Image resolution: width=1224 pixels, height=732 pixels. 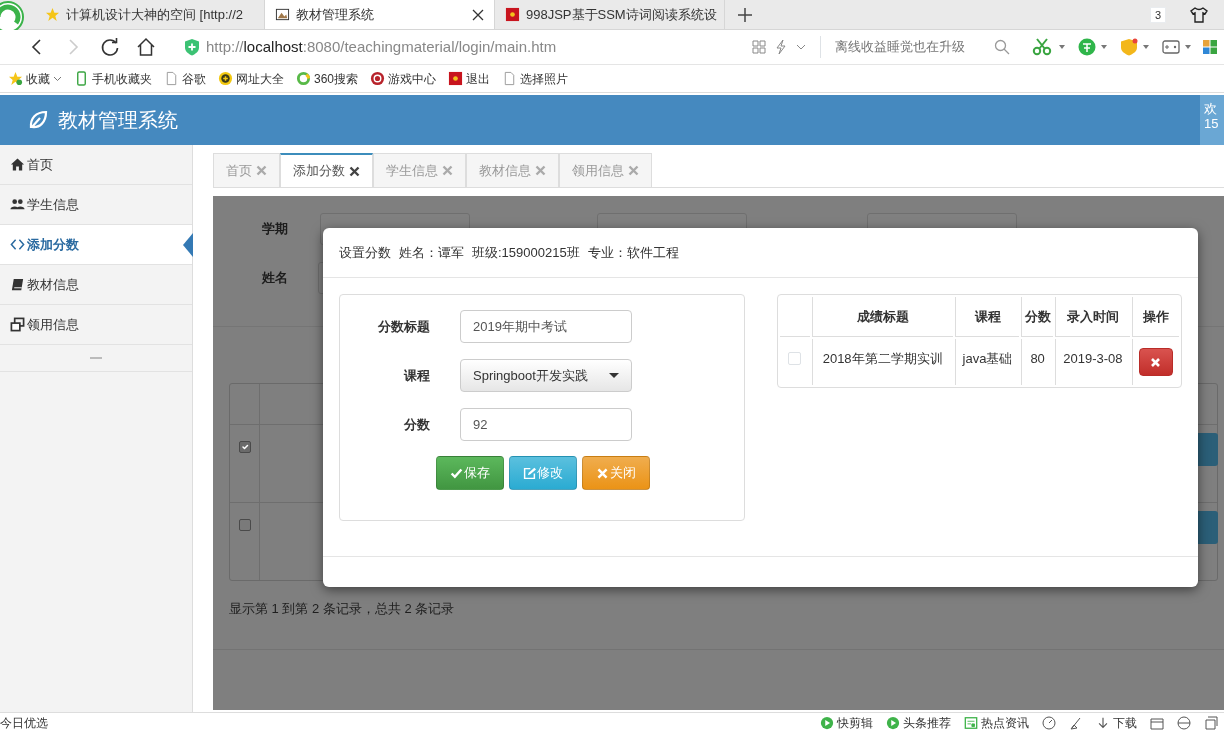 What do you see at coordinates (378, 78) in the screenshot?
I see `game-icon` at bounding box center [378, 78].